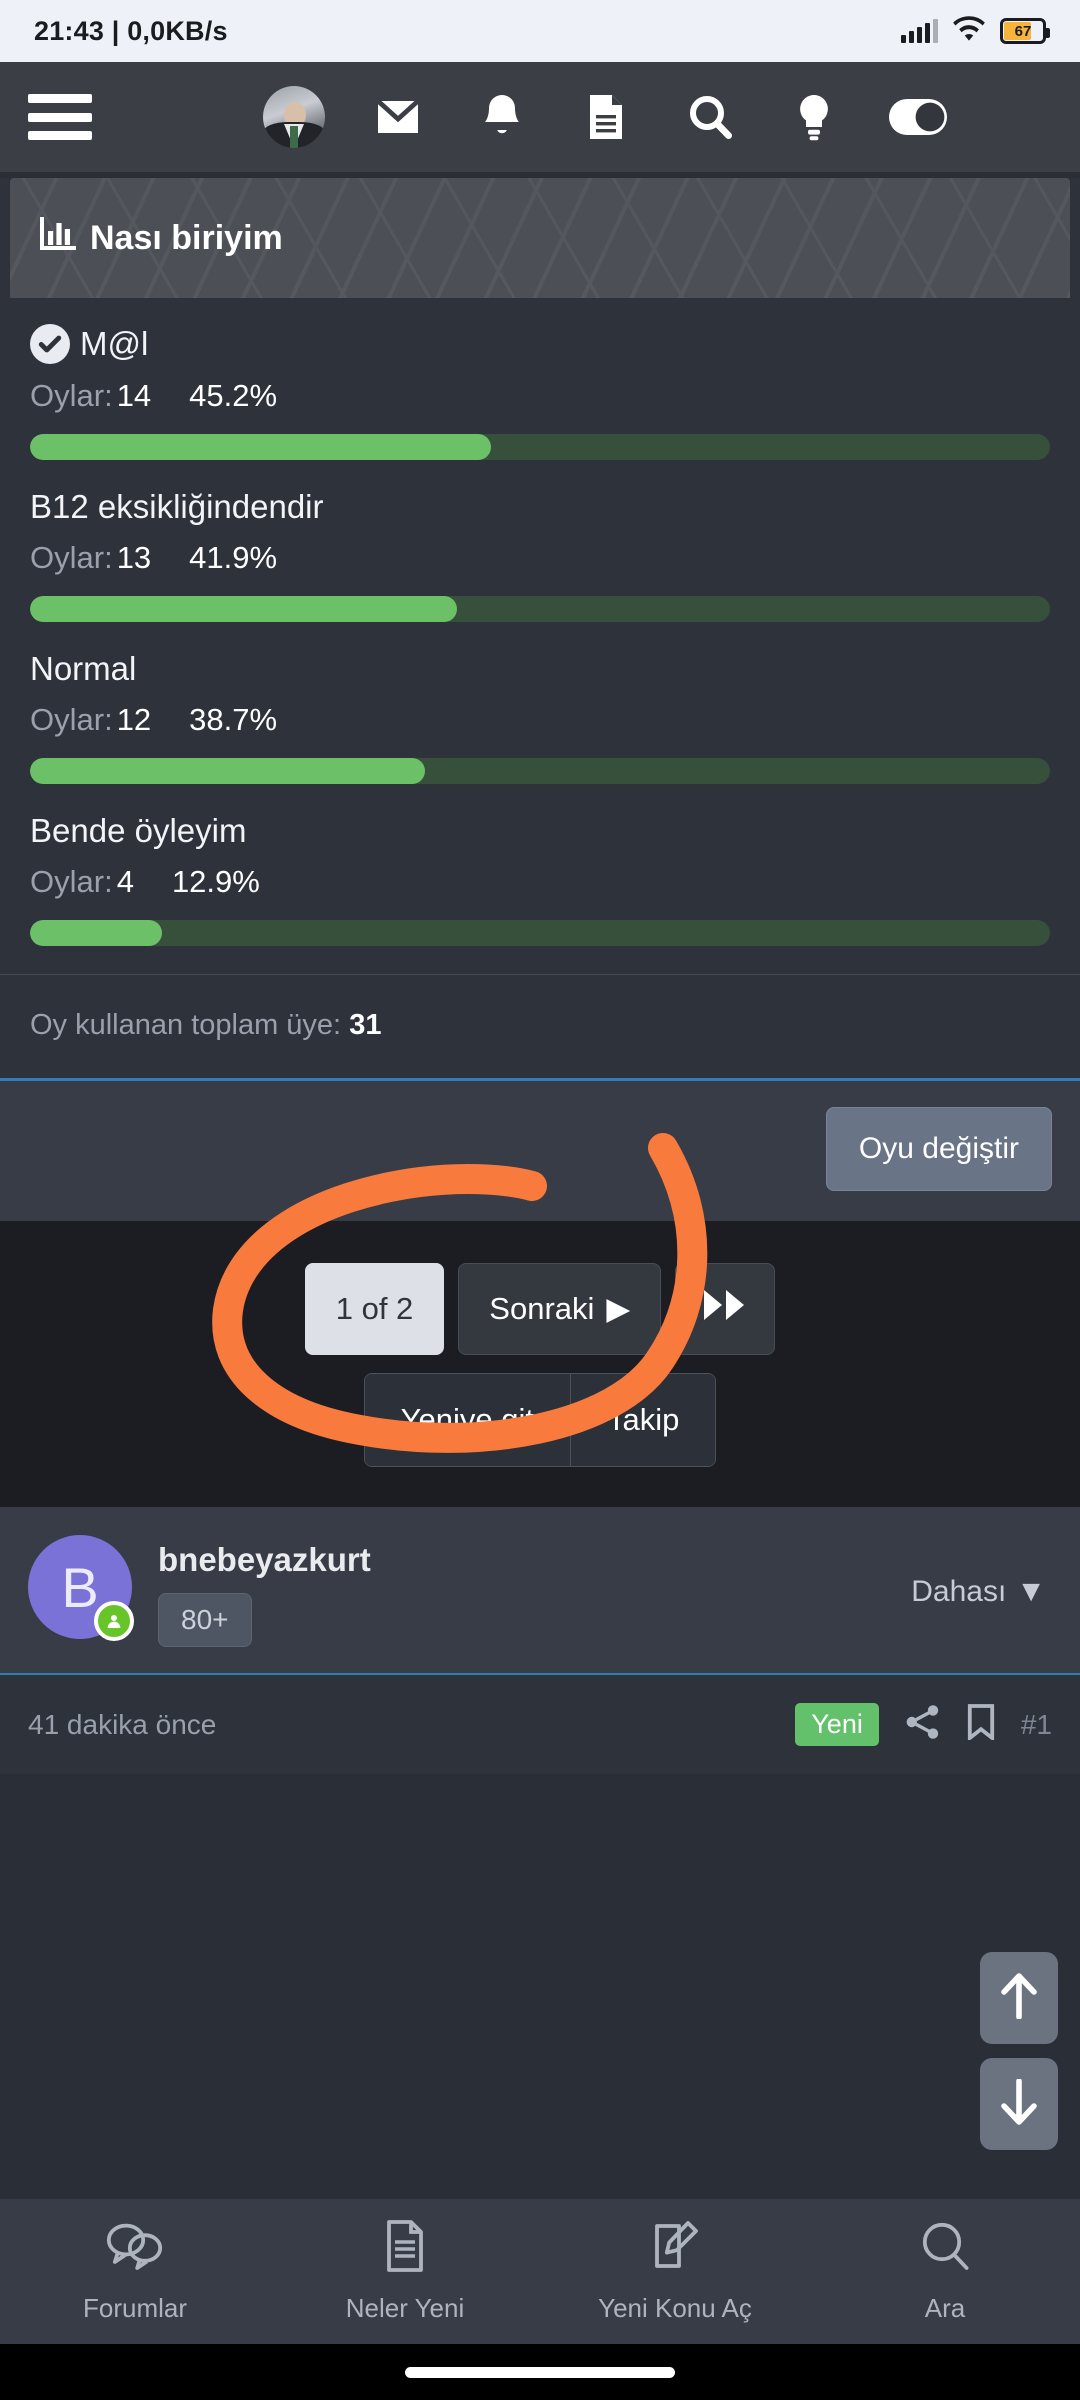  Describe the element at coordinates (233, 557) in the screenshot. I see `votes-percent: 41.9%` at that location.